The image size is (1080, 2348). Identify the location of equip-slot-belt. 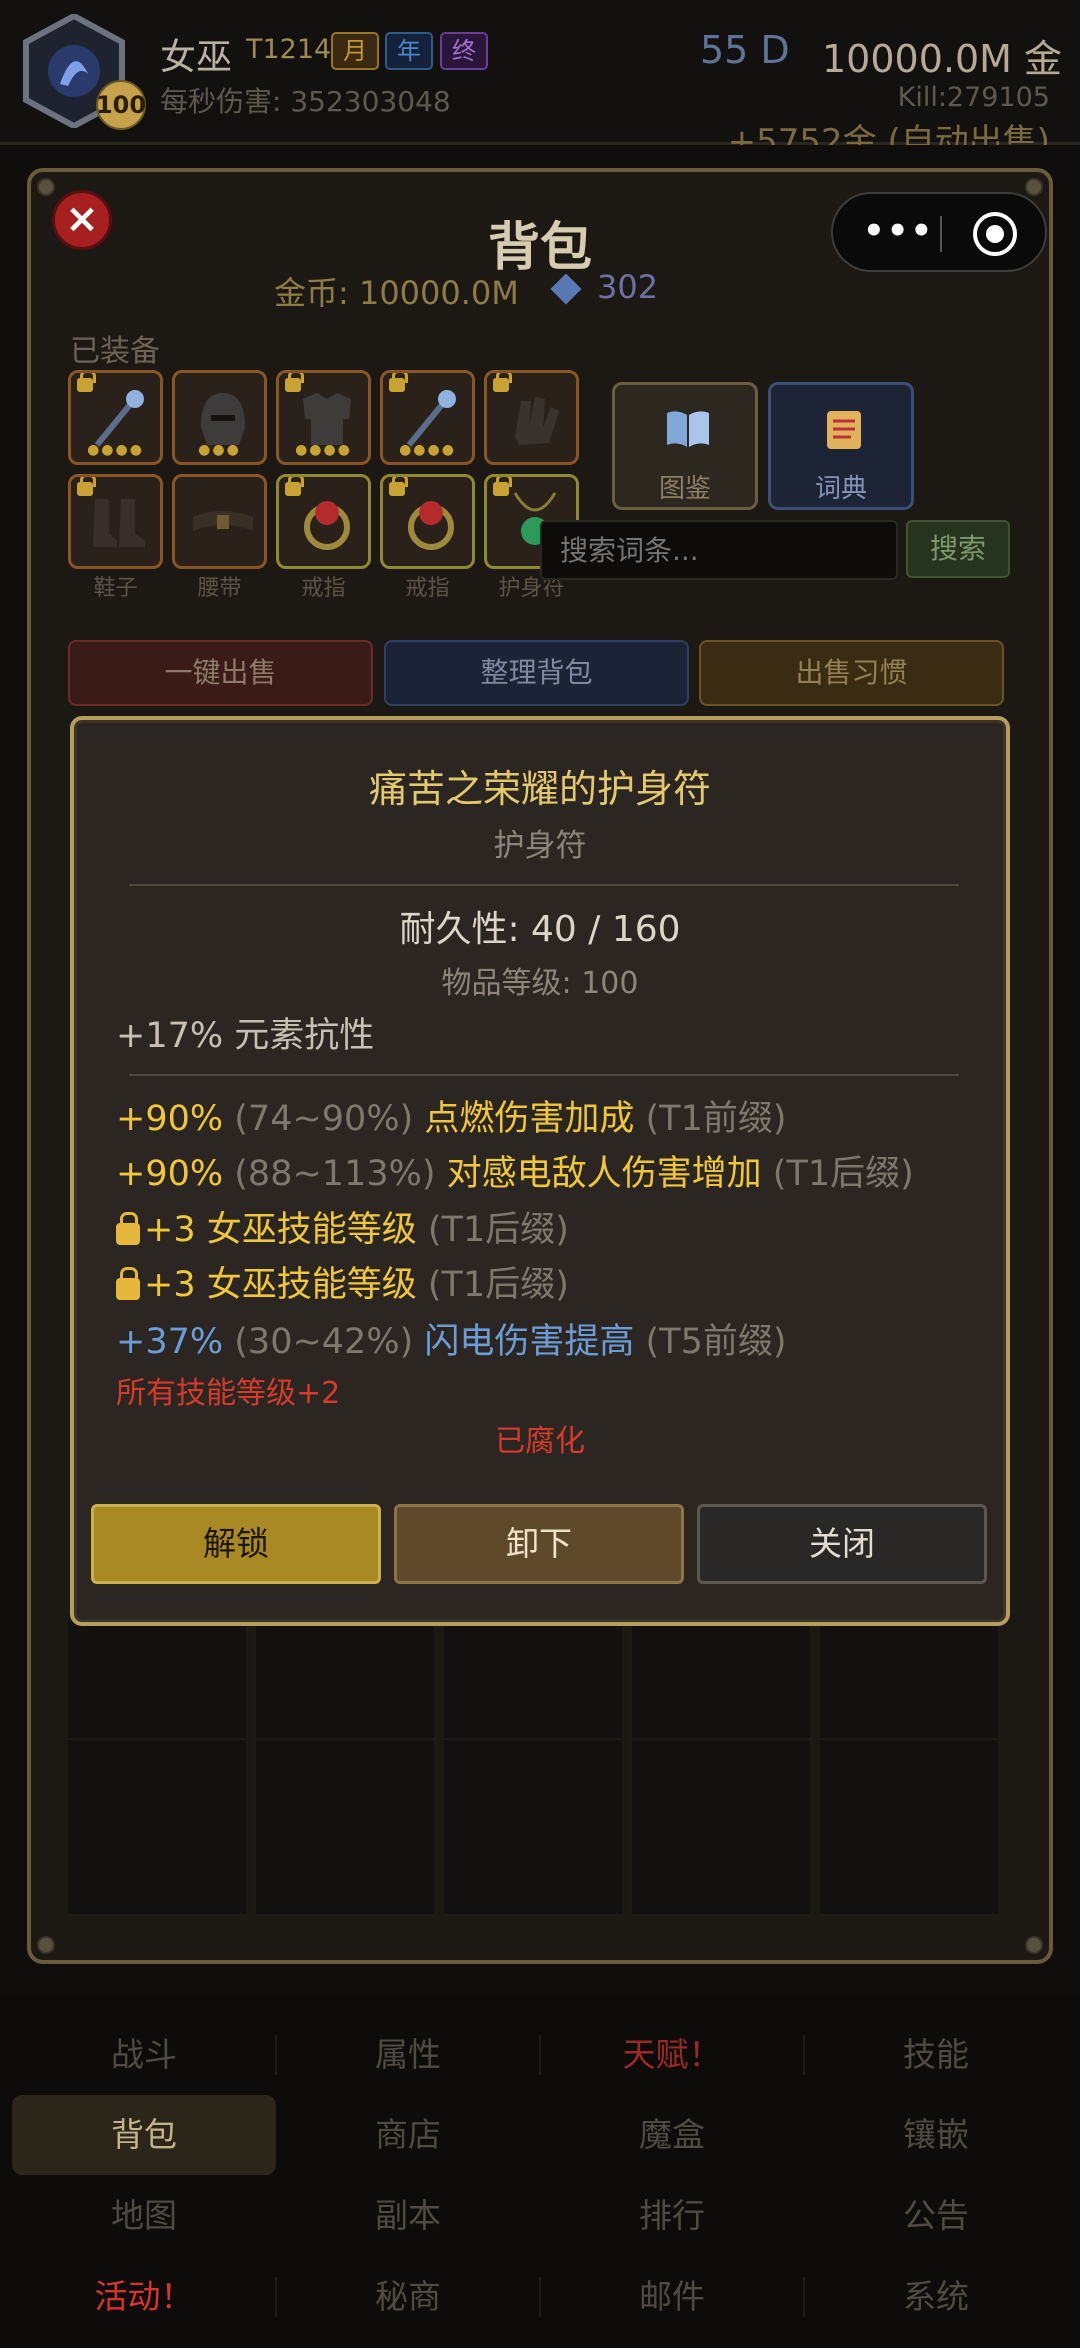
(219, 521).